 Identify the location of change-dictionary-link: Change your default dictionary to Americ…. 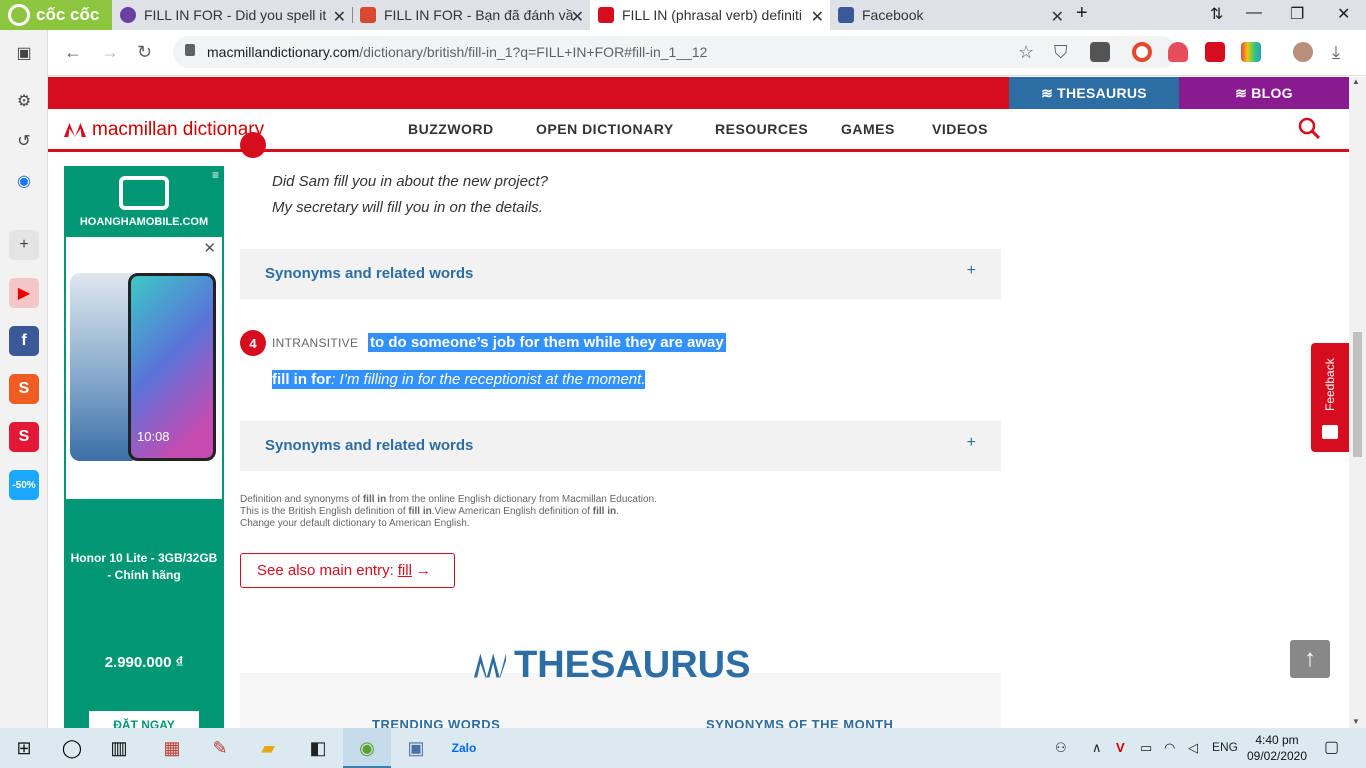
(448, 524).